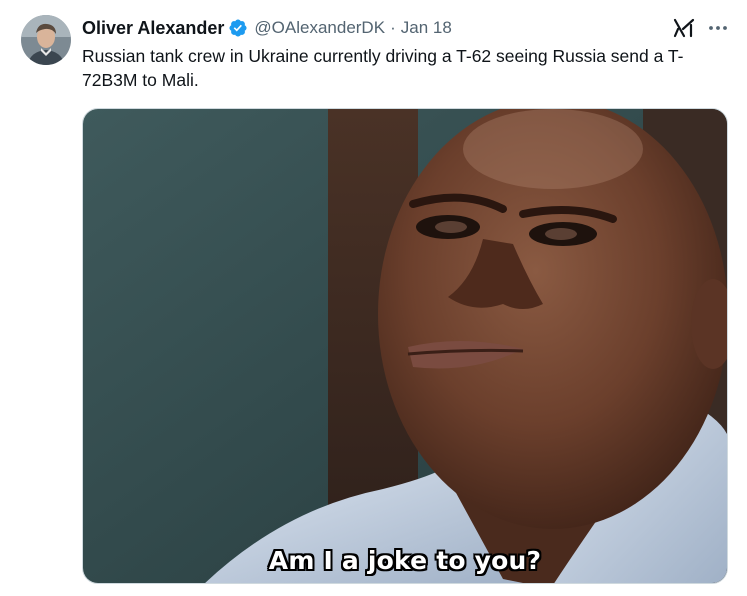 The image size is (747, 596). I want to click on meme-caption: Am I a joke to you?, so click(405, 560).